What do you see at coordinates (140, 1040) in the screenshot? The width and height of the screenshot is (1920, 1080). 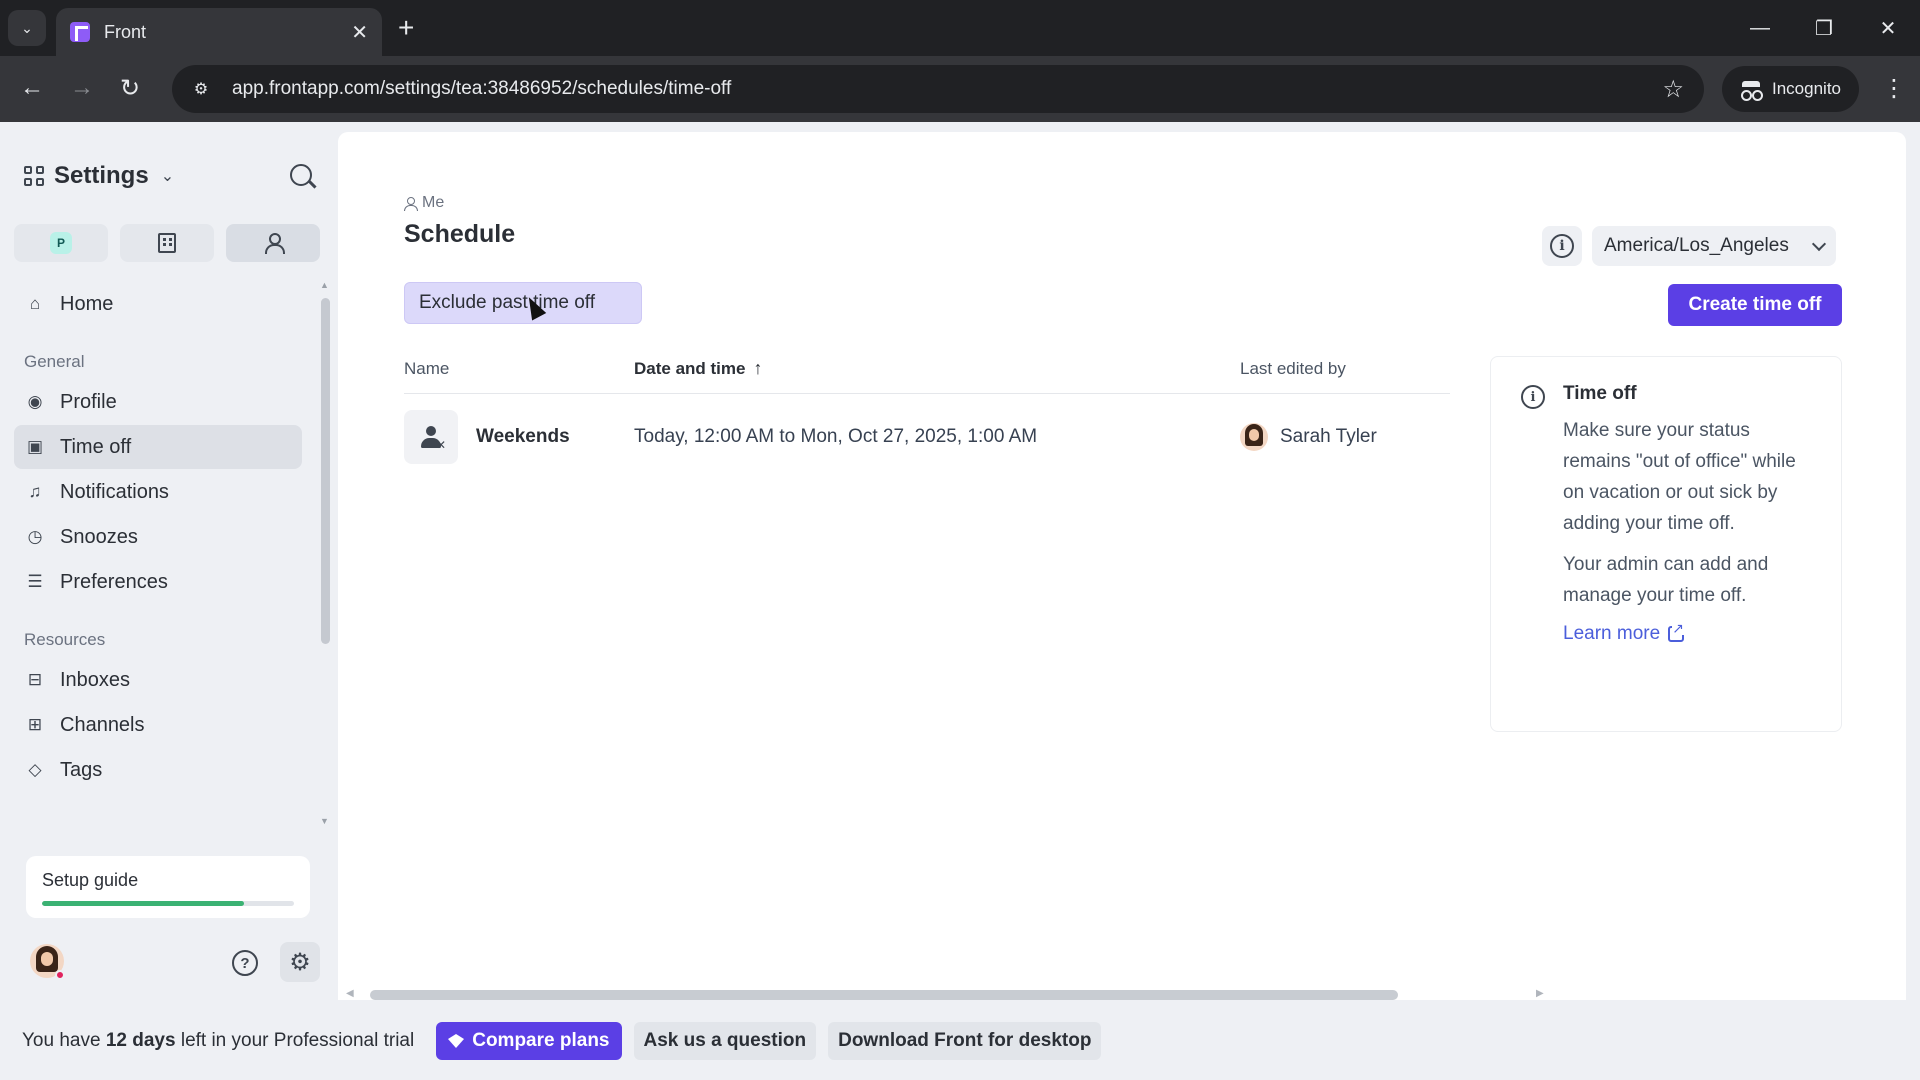 I see `trial-days: 12 days` at bounding box center [140, 1040].